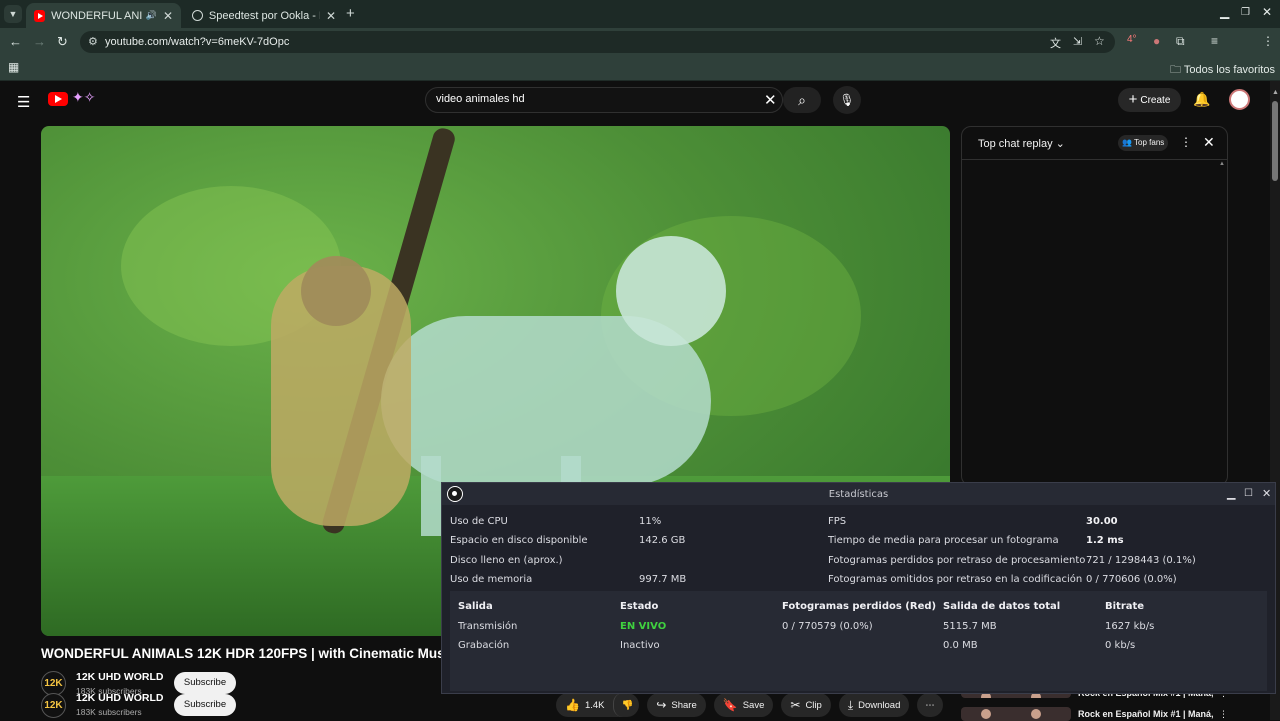 The height and width of the screenshot is (721, 1280). What do you see at coordinates (1131, 579) in the screenshot?
I see `stat-value: 0 / 770606 (0.0%)` at bounding box center [1131, 579].